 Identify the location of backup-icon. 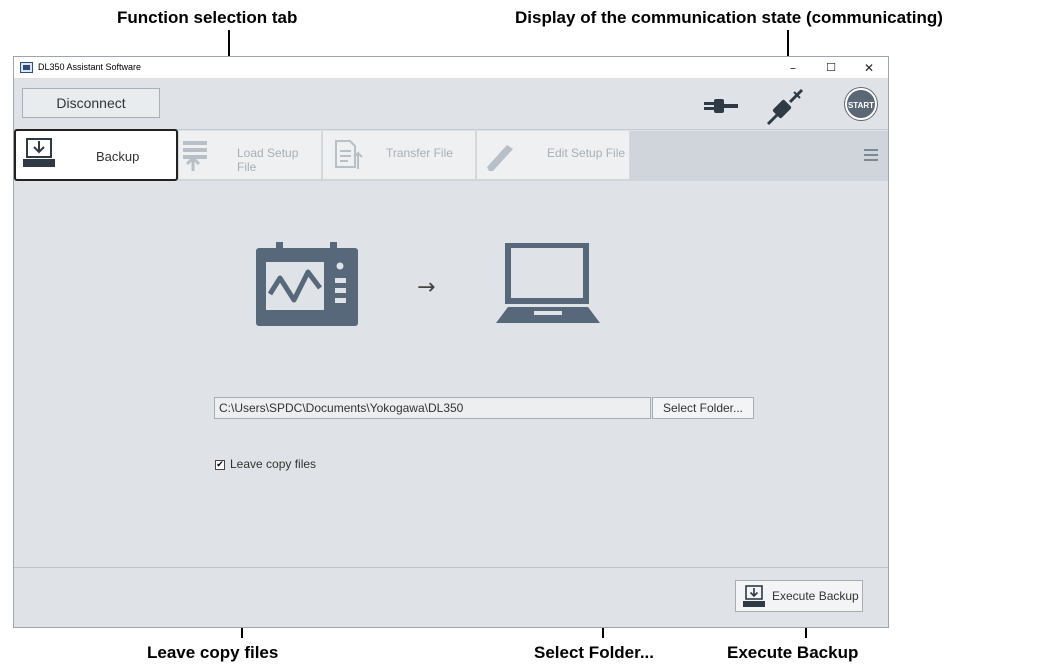
(39, 152).